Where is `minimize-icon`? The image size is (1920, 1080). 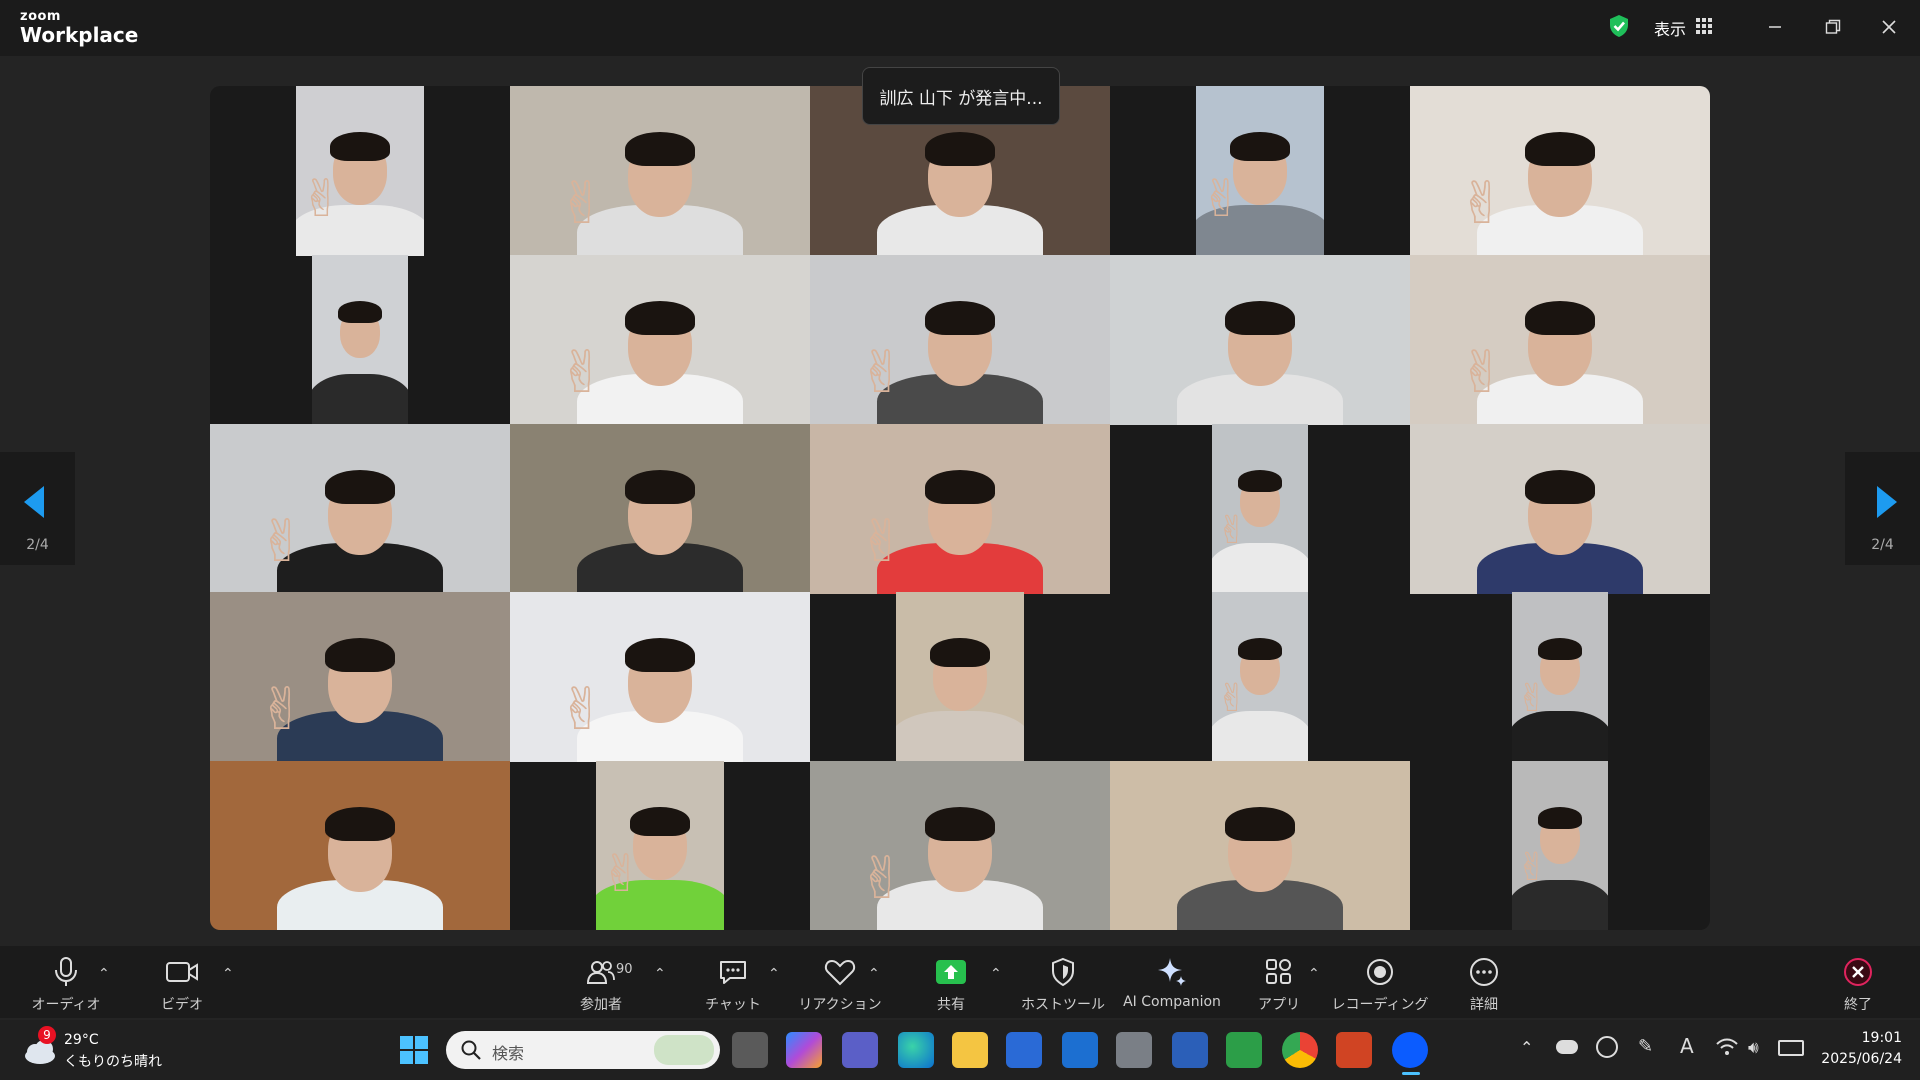 minimize-icon is located at coordinates (1775, 27).